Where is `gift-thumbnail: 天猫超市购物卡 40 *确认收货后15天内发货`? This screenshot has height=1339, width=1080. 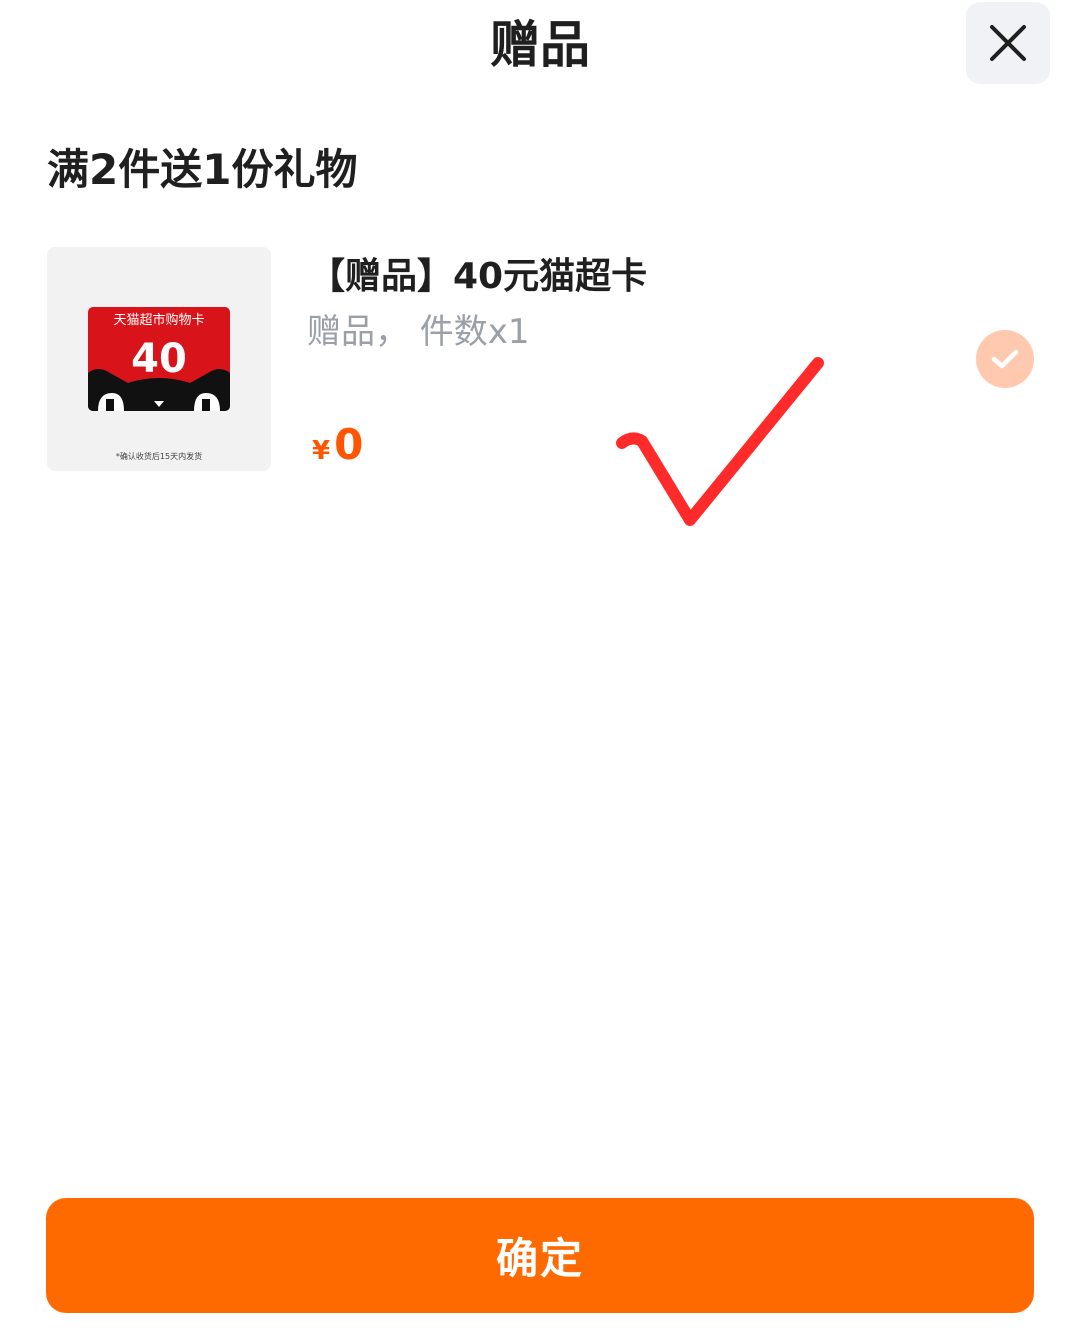 gift-thumbnail: 天猫超市购物卡 40 *确认收货后15天内发货 is located at coordinates (159, 359).